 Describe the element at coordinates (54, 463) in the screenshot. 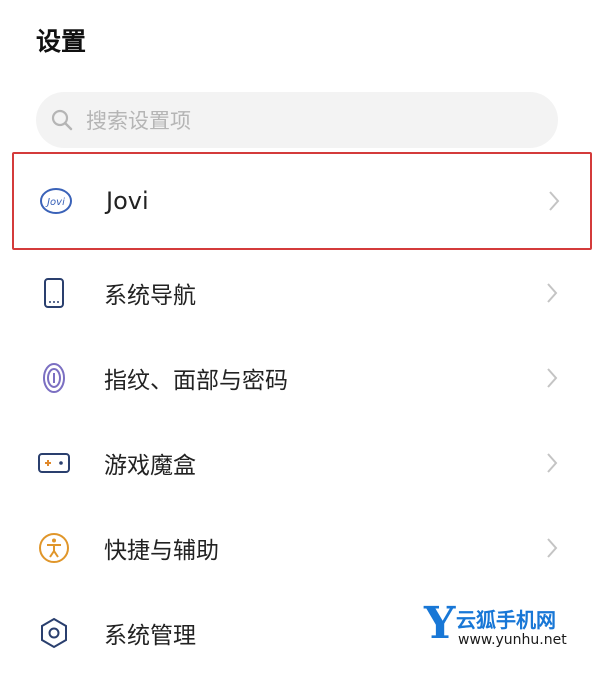

I see `game-box-icon` at that location.